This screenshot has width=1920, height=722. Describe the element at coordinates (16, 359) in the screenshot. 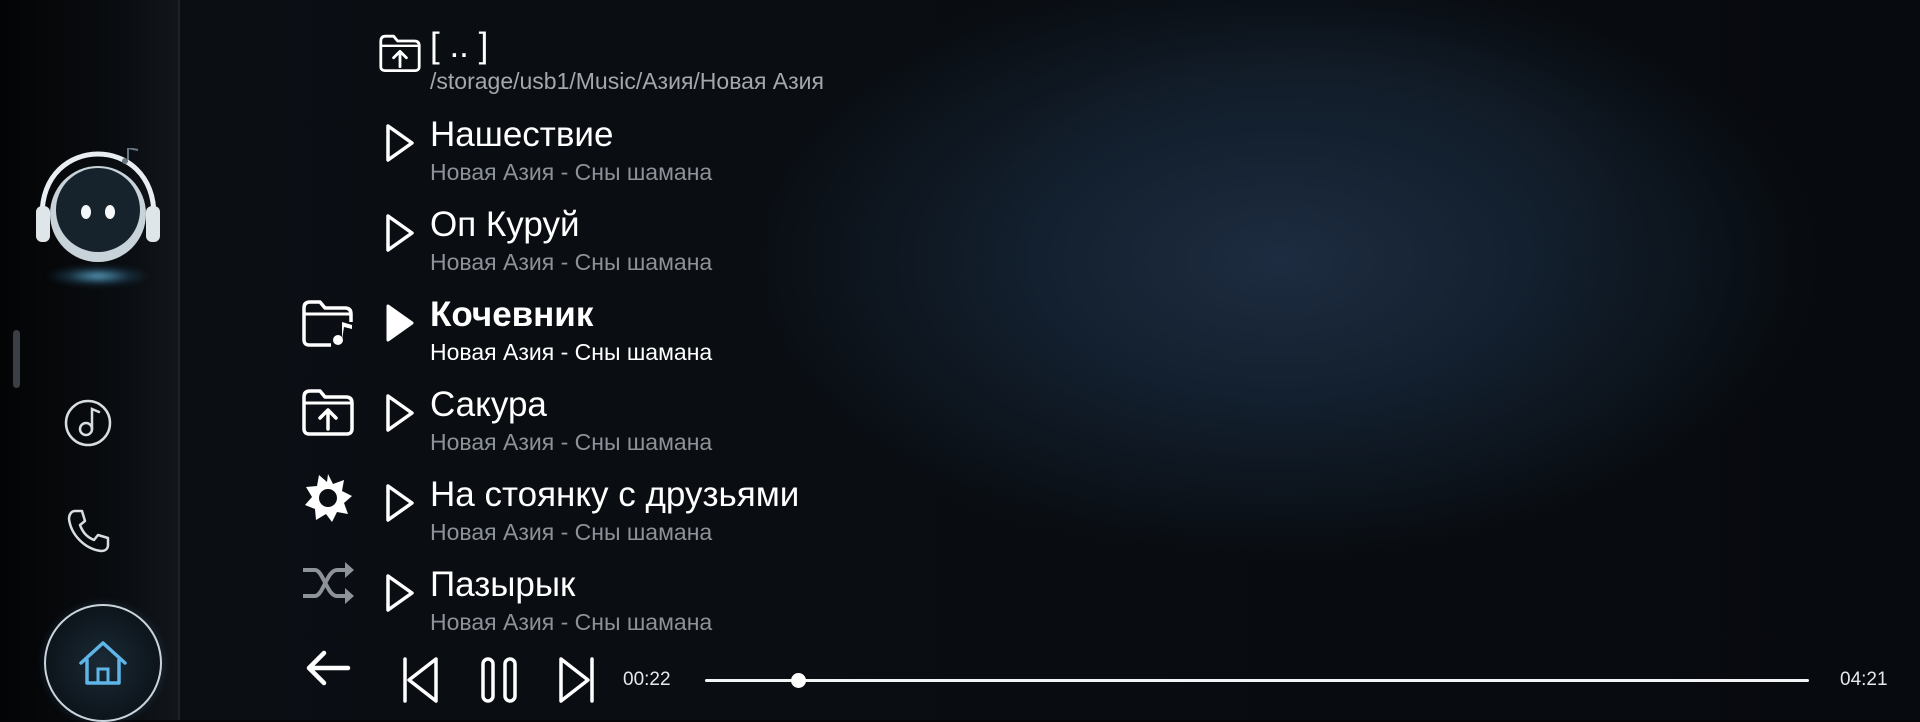

I see `dock-drag-handle` at that location.